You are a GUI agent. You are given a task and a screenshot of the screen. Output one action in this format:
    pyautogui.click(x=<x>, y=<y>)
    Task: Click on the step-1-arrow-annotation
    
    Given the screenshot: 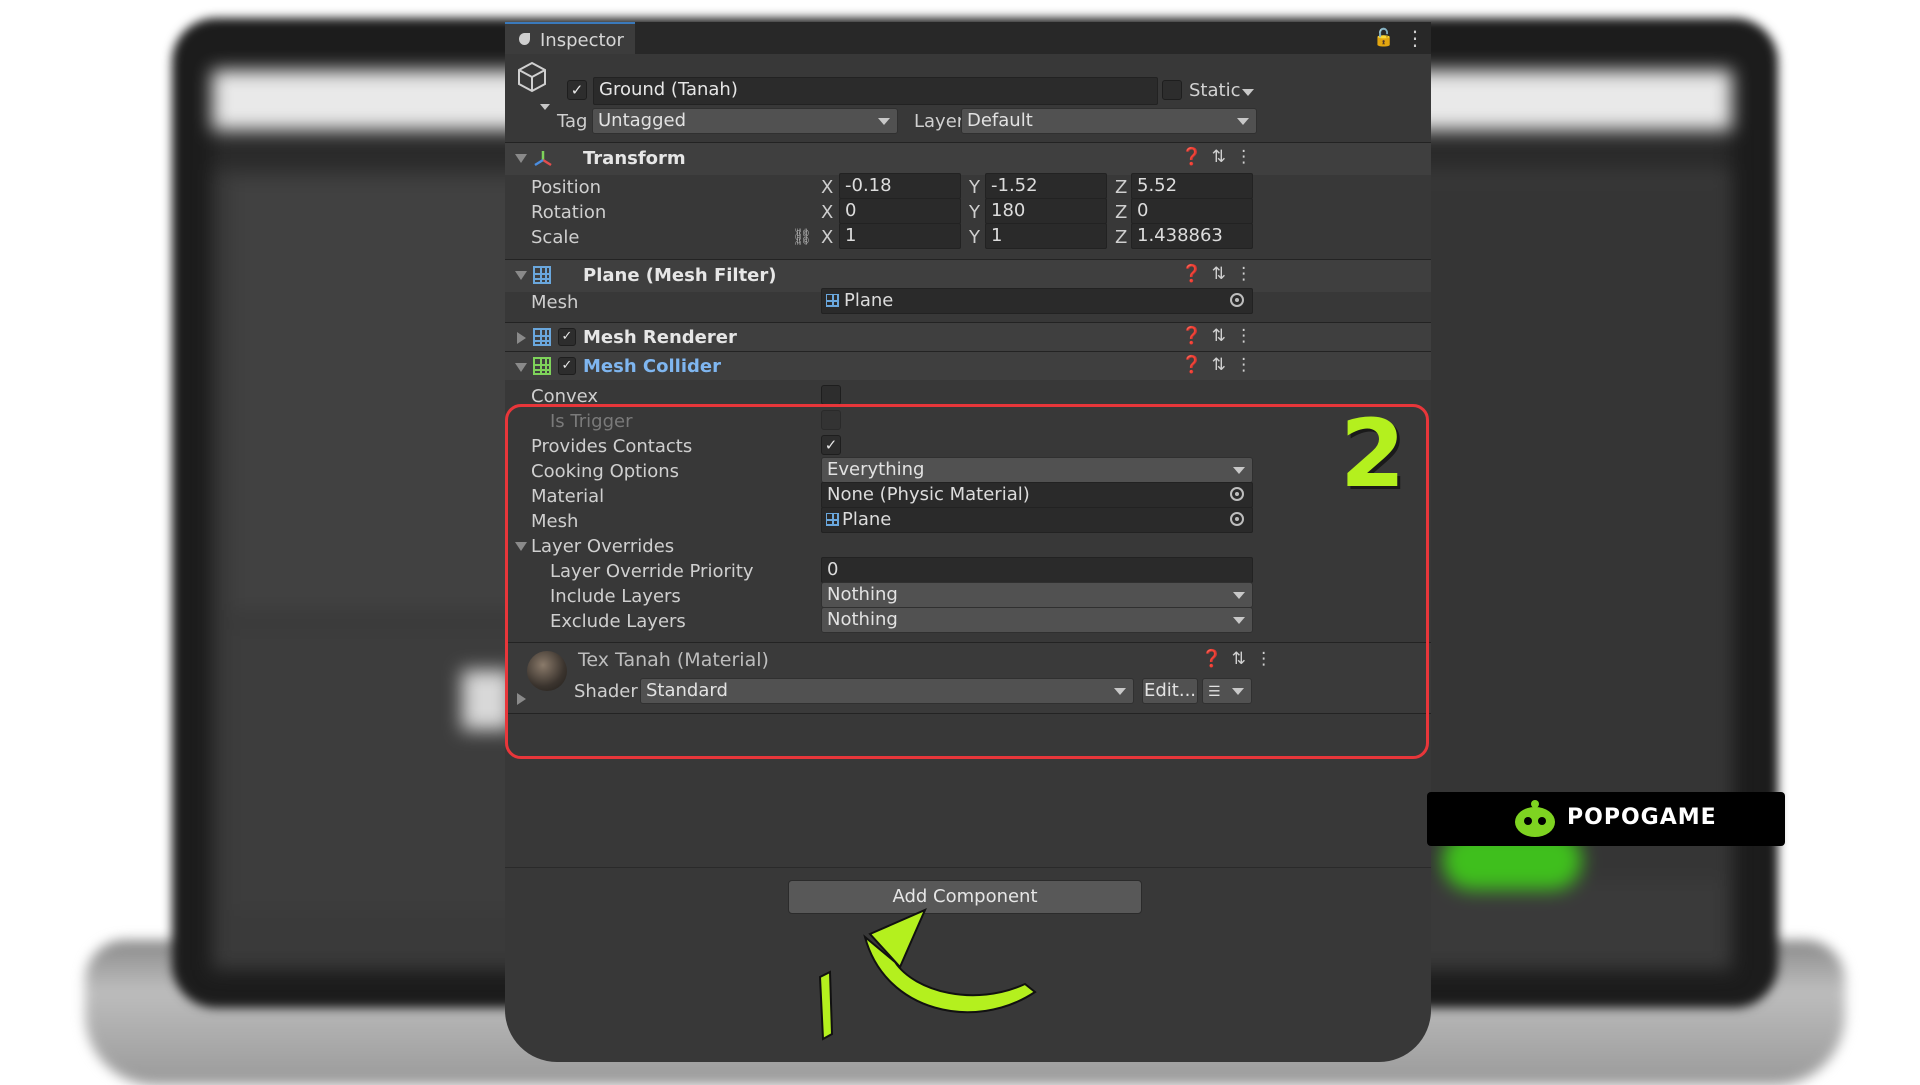 What is the action you would take?
    pyautogui.click(x=927, y=974)
    